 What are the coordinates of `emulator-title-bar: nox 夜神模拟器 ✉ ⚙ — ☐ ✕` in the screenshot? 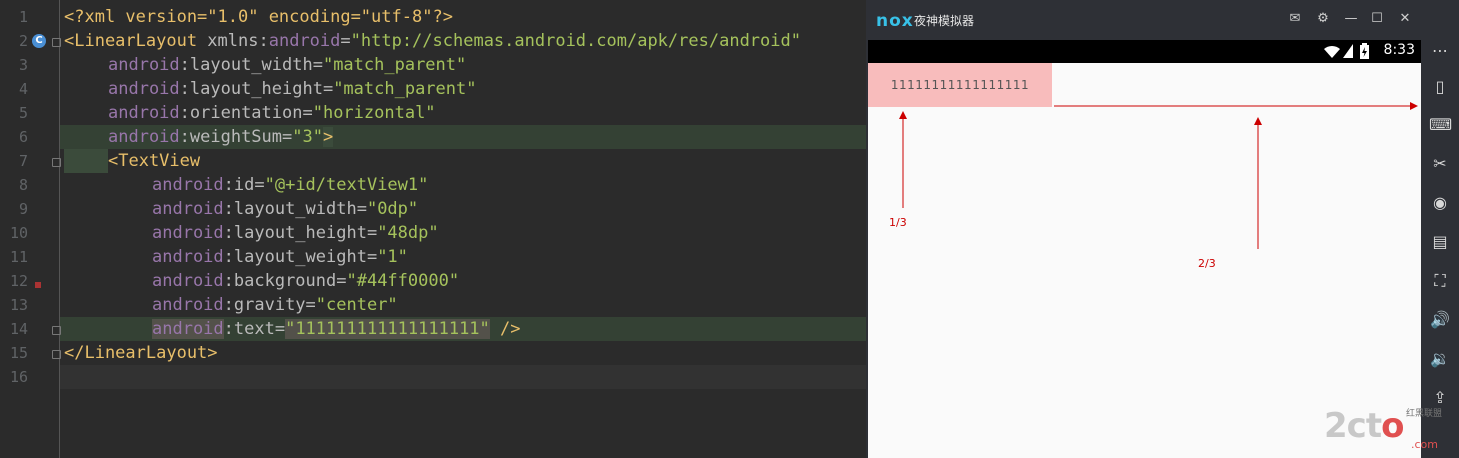 It's located at (1146, 20).